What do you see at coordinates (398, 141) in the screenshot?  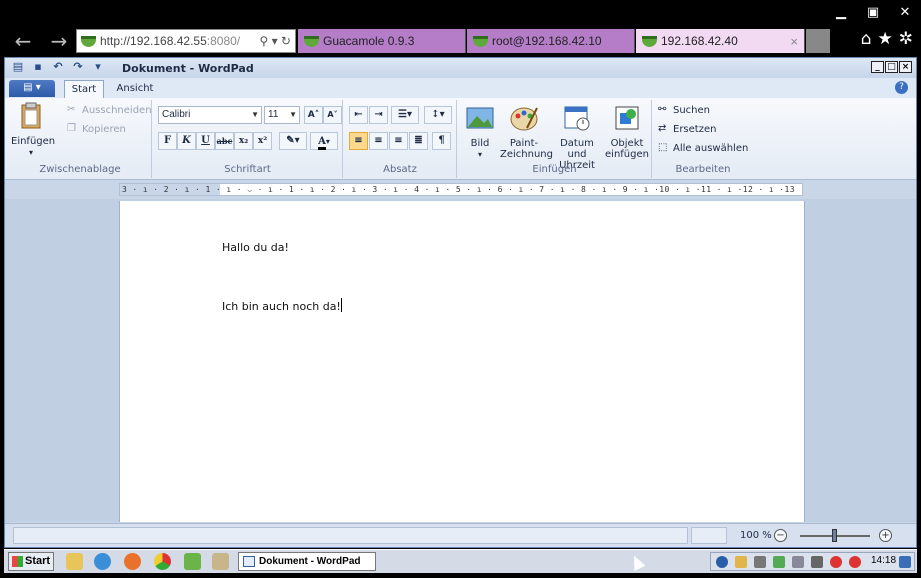 I see `align-right-icon: ≡` at bounding box center [398, 141].